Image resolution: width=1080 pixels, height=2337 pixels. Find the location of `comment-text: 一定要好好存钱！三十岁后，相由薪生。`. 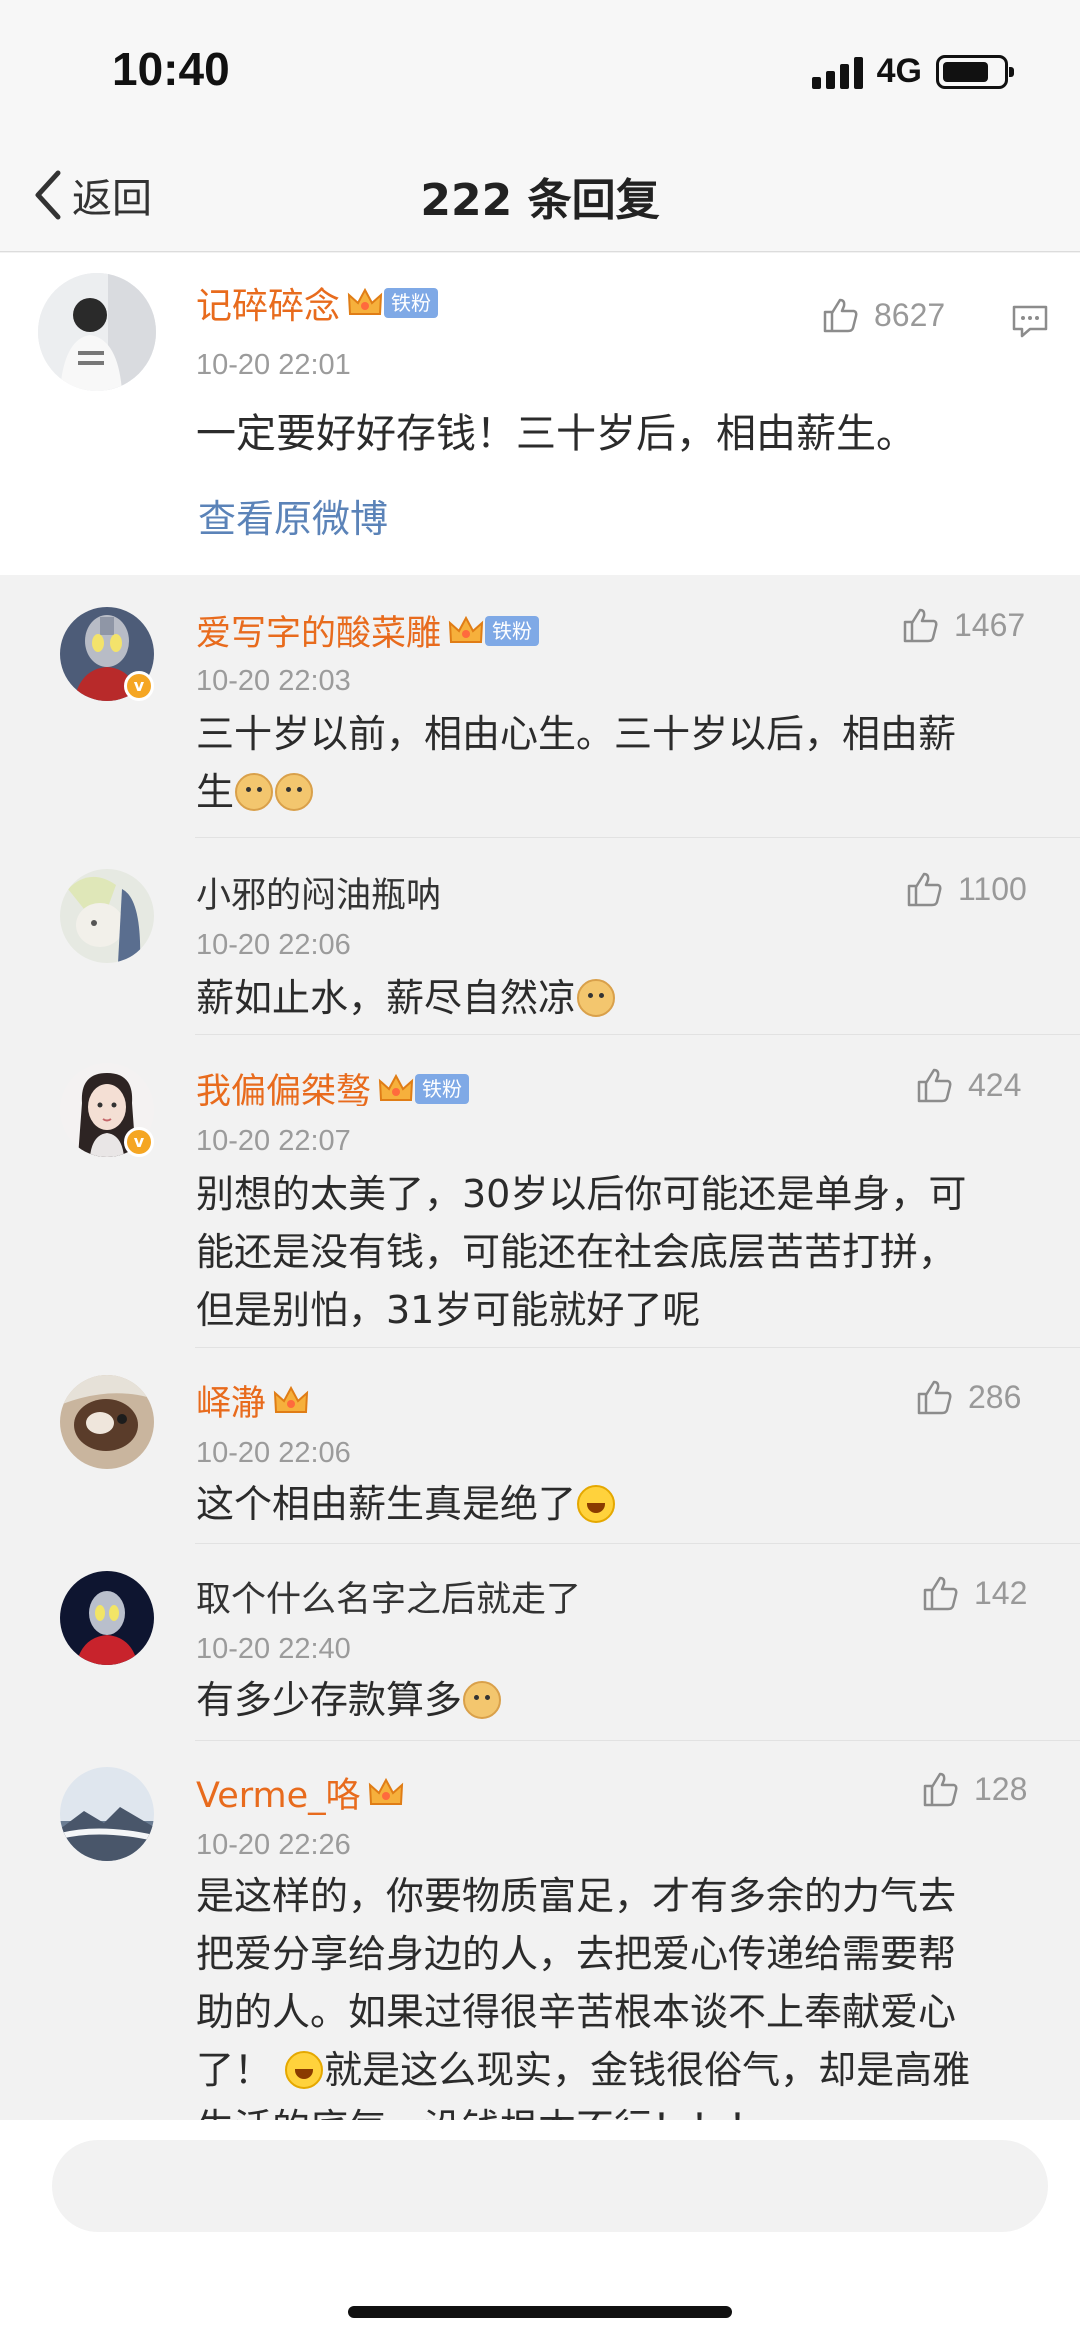

comment-text: 一定要好好存钱！三十岁后，相由薪生。 is located at coordinates (556, 434).